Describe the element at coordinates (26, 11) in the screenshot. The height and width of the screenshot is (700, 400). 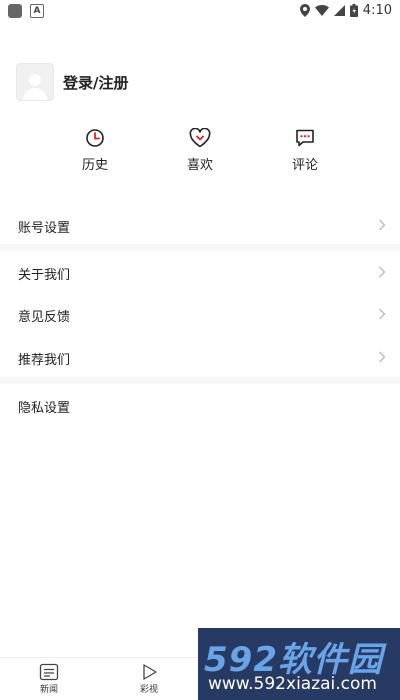
I see `notification-icons: A` at that location.